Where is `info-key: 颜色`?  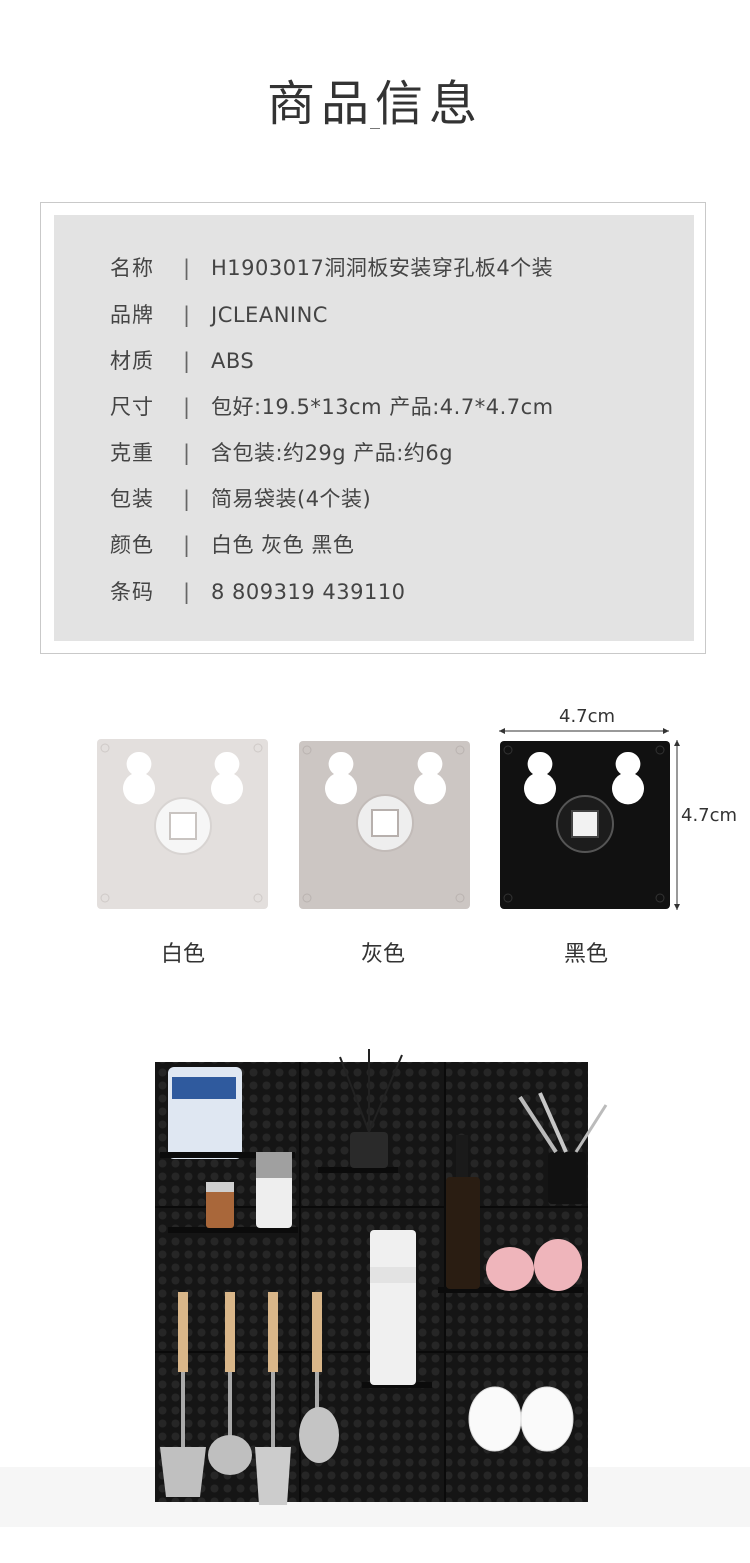
info-key: 颜色 is located at coordinates (132, 545).